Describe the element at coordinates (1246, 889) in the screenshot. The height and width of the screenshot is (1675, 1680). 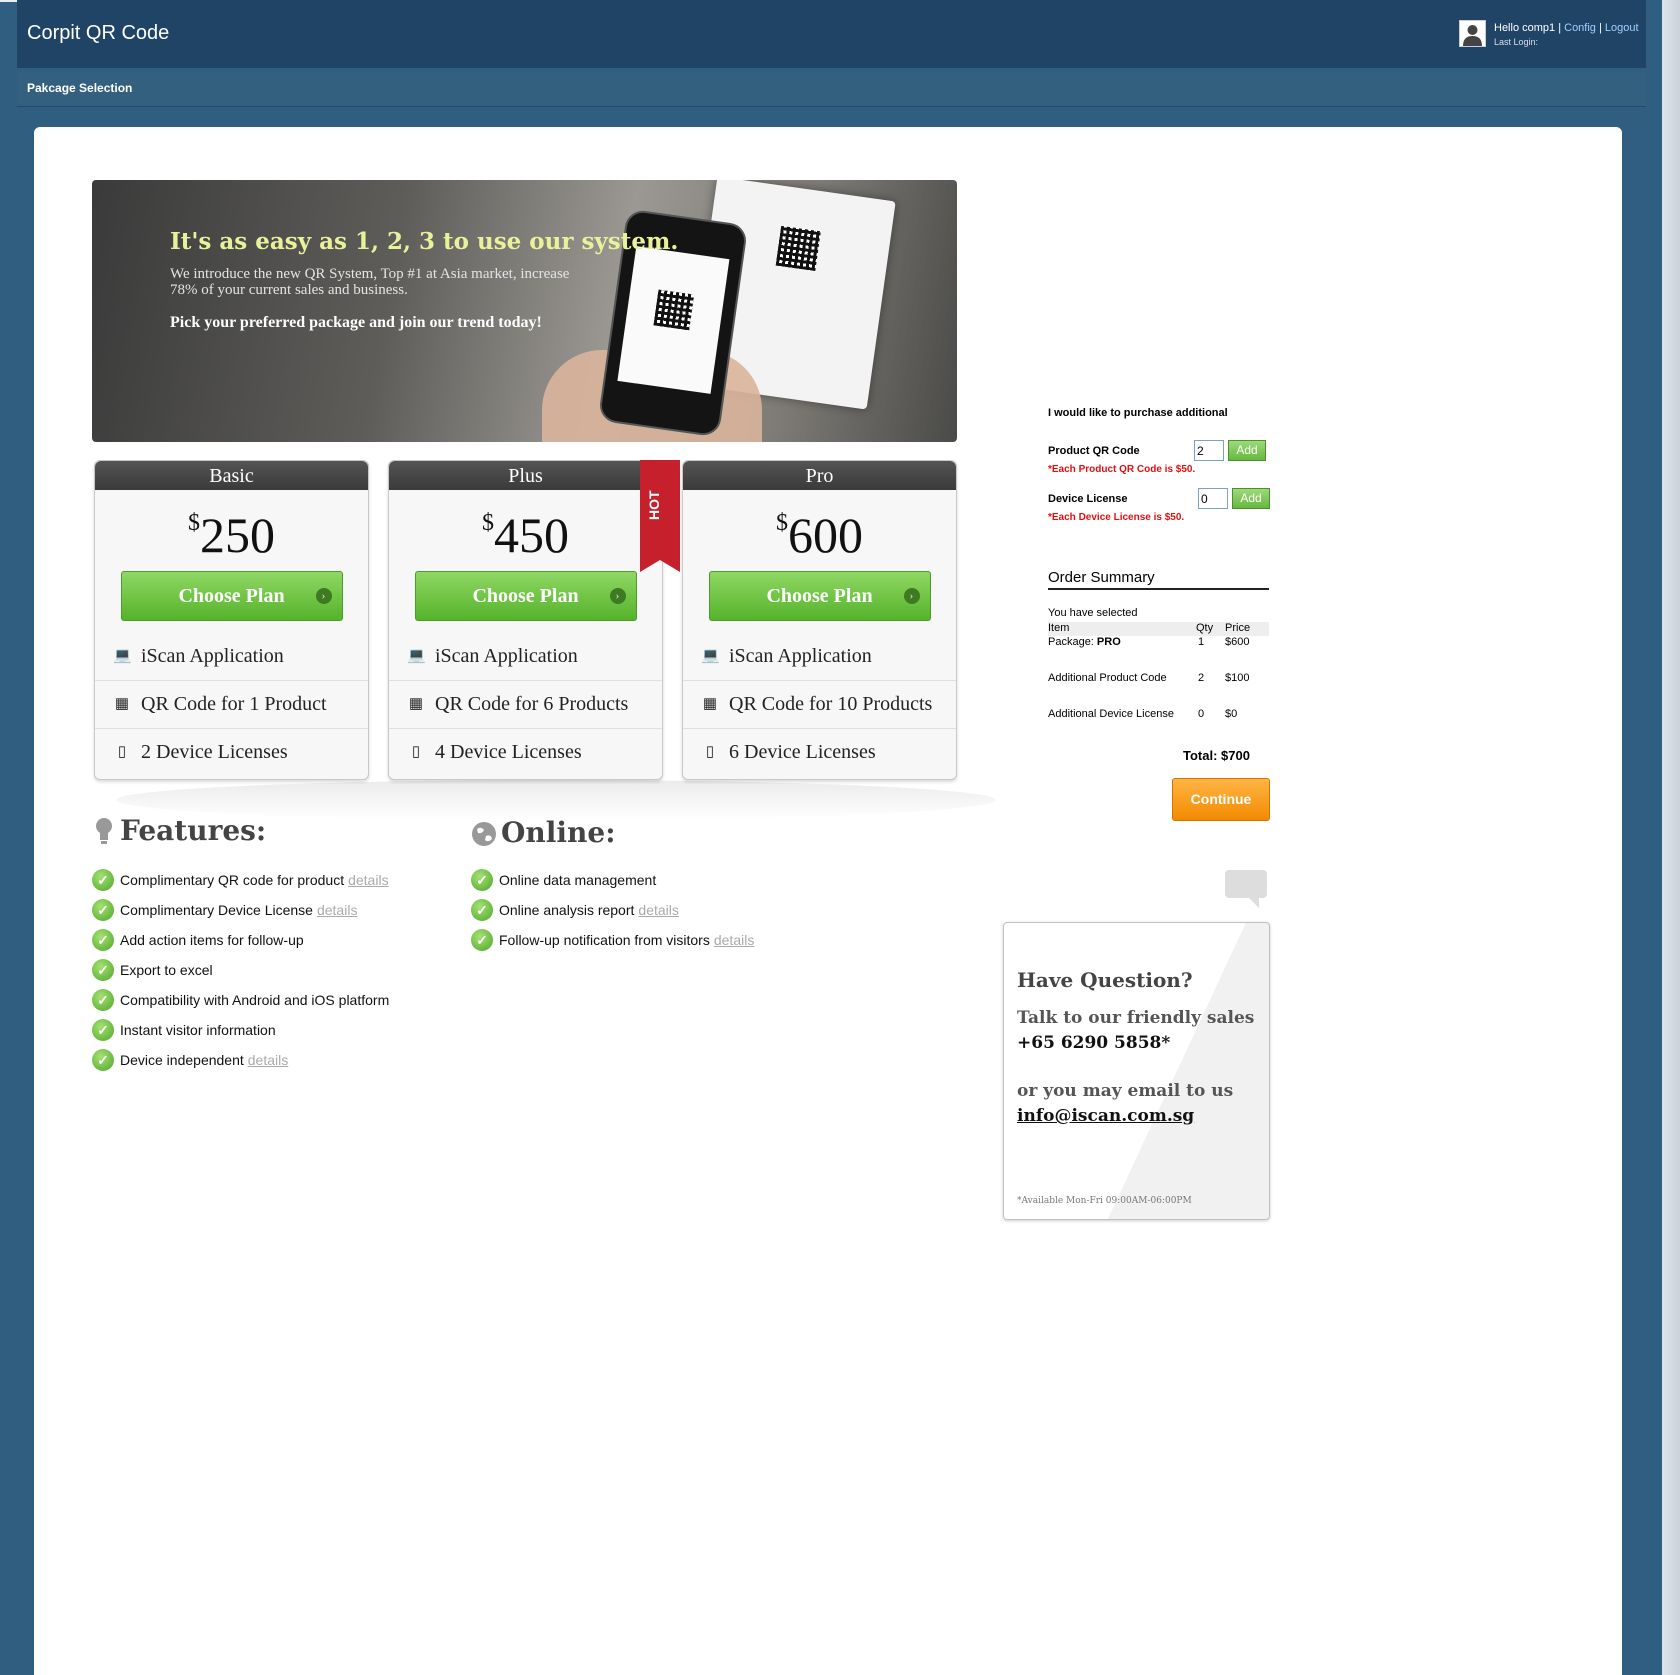
I see `speech-bubble-icon` at that location.